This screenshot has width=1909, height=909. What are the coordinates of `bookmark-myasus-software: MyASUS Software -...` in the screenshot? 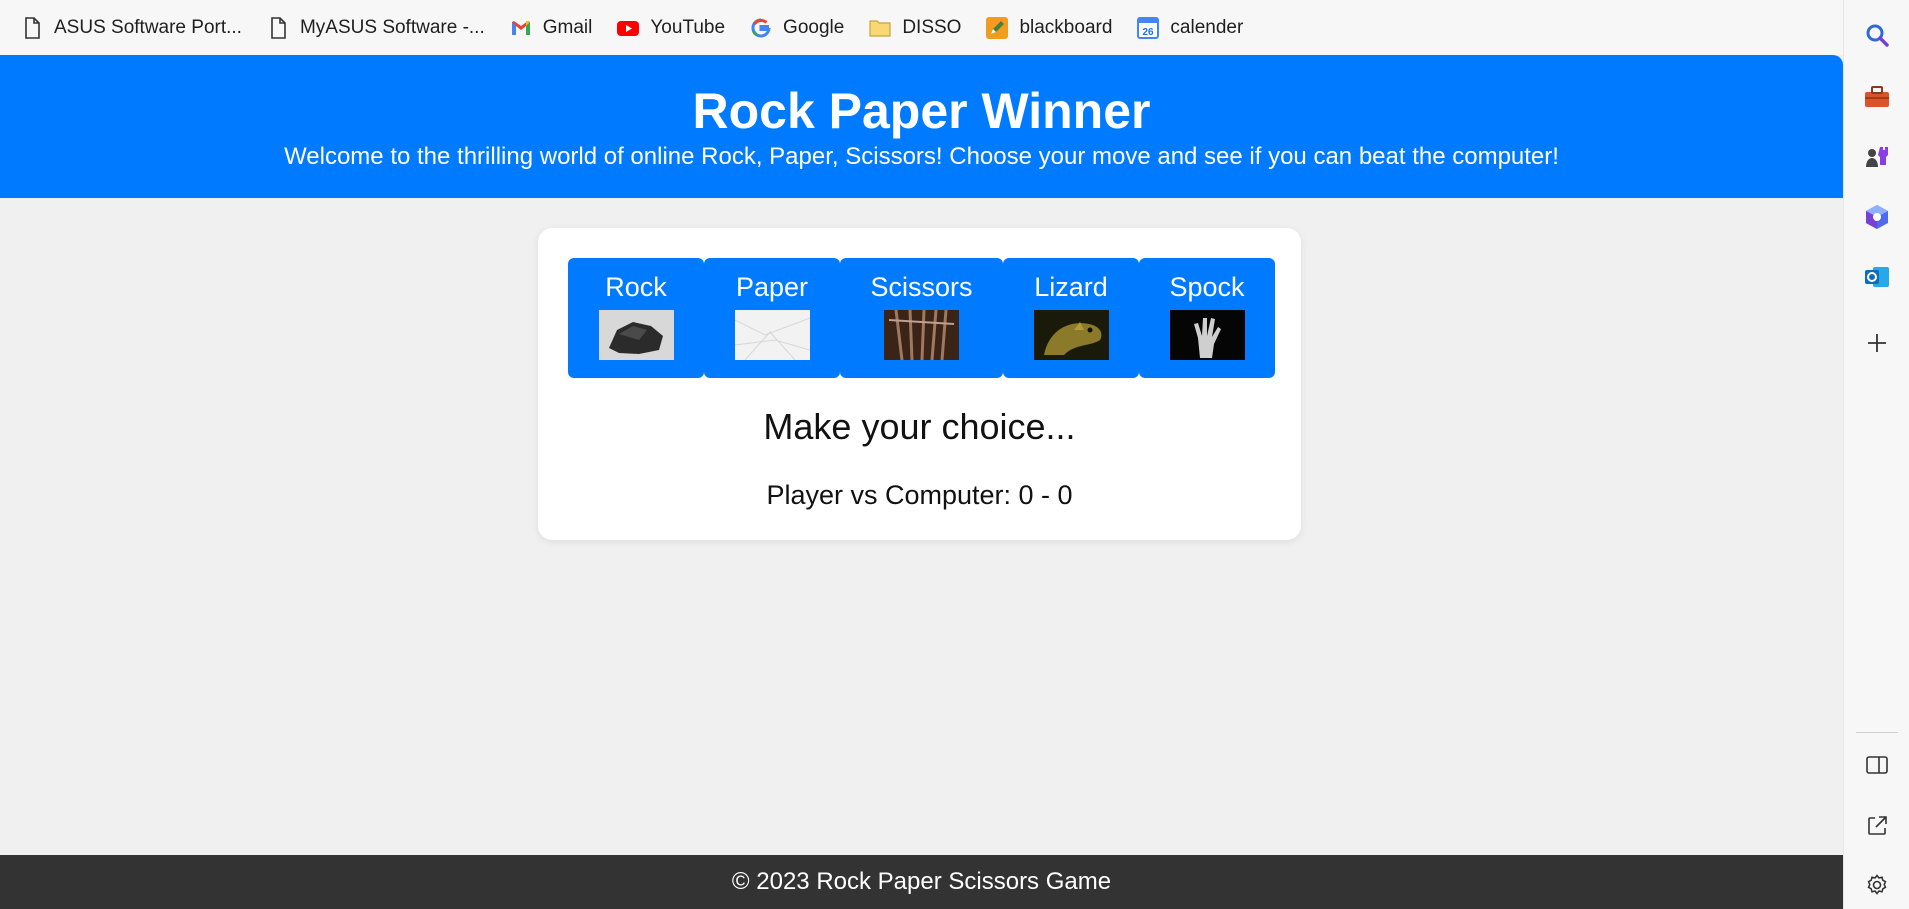 It's located at (375, 28).